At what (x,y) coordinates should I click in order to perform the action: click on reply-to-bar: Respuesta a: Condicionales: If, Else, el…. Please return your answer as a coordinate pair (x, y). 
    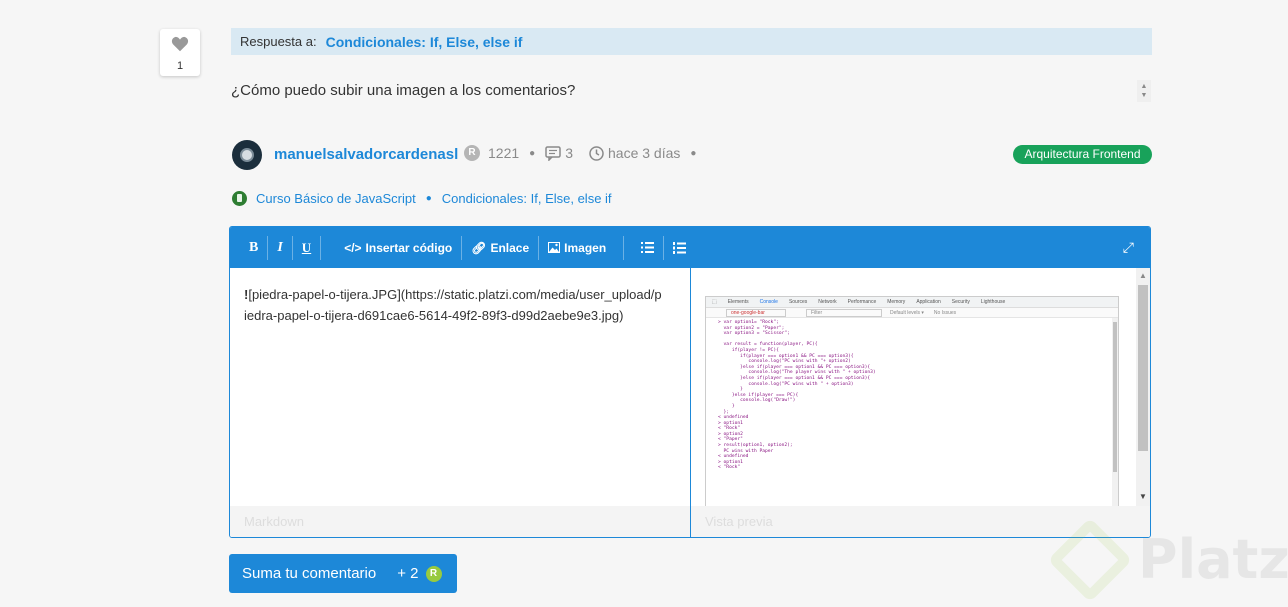
    Looking at the image, I should click on (691, 41).